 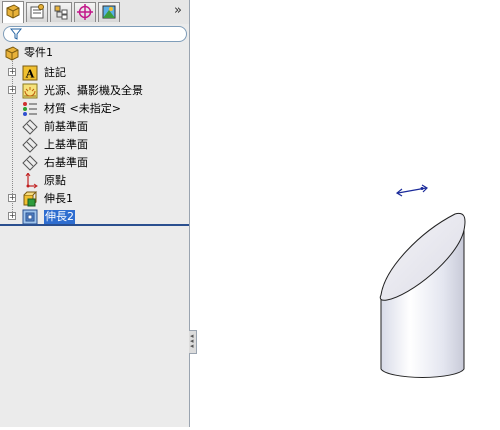 What do you see at coordinates (94, 180) in the screenshot?
I see `tree-item-origin: 原點` at bounding box center [94, 180].